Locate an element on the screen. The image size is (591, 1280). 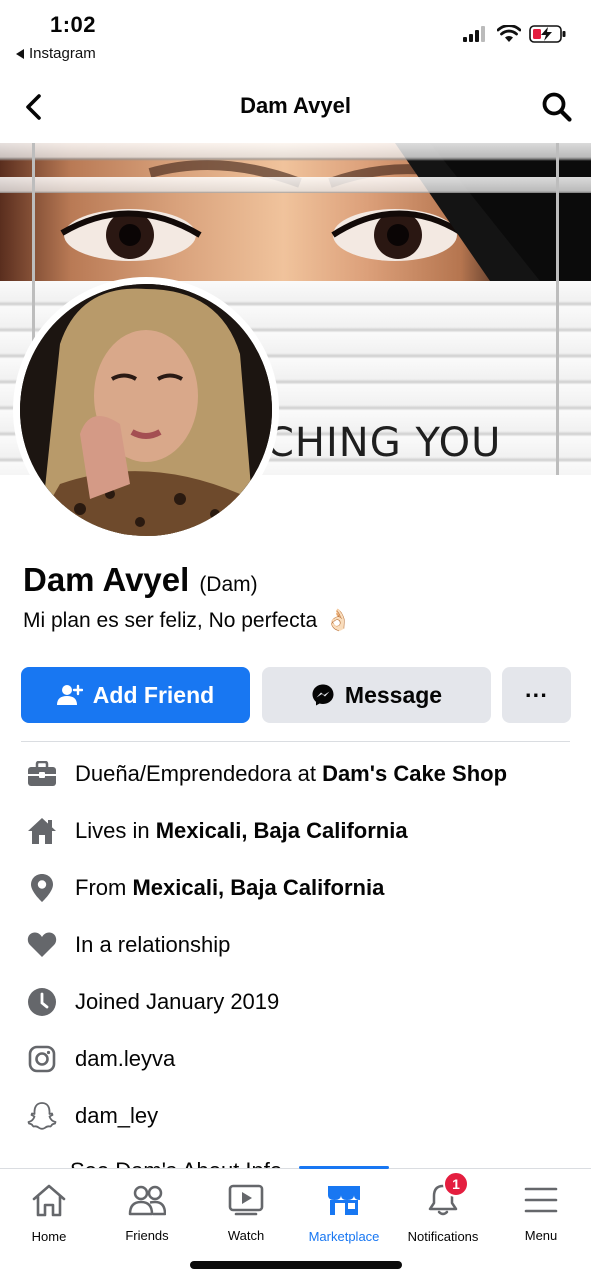
more-dots-icon: ··· is located at coordinates (536, 694).